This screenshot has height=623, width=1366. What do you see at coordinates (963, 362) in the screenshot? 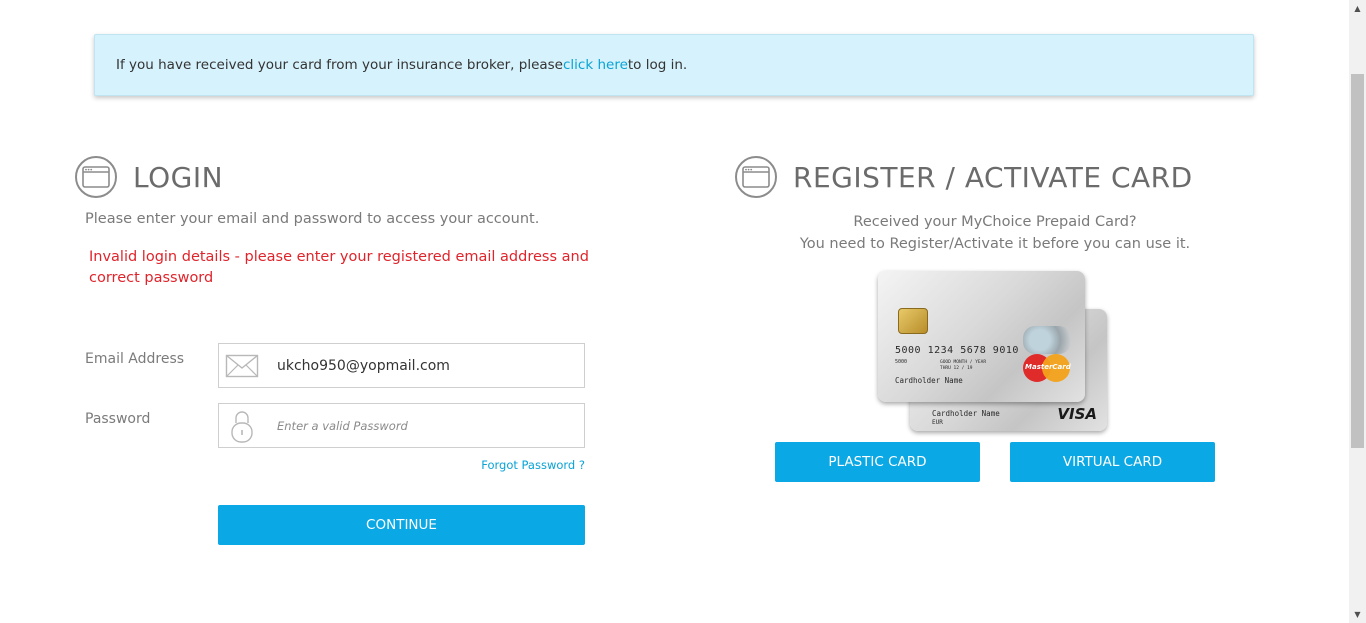
I see `card-valid-labels: GOOD MONTH / YEAR` at bounding box center [963, 362].